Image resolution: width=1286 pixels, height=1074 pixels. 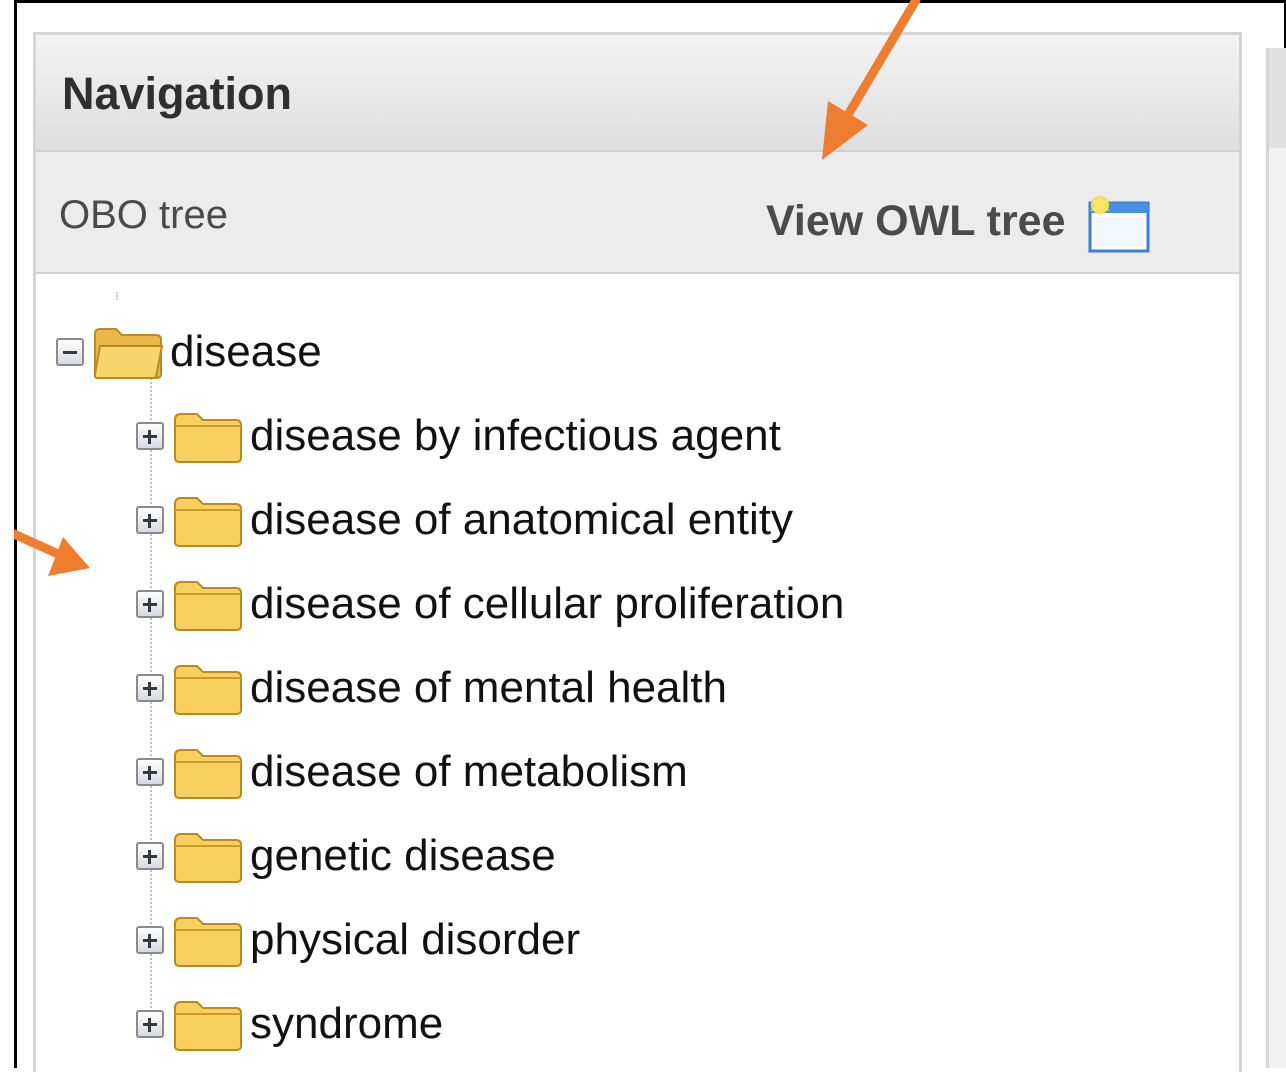 I want to click on navigation-header: Navigation, so click(x=637, y=93).